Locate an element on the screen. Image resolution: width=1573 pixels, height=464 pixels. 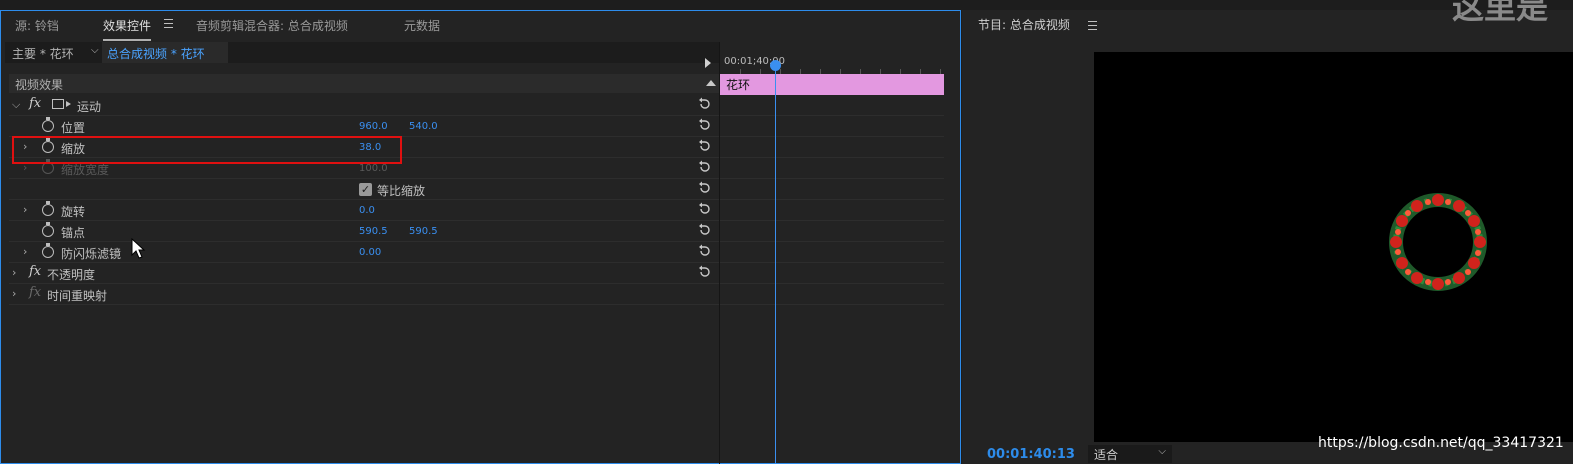
program-playhead-timecode: 00:01:40:13 is located at coordinates (1031, 454).